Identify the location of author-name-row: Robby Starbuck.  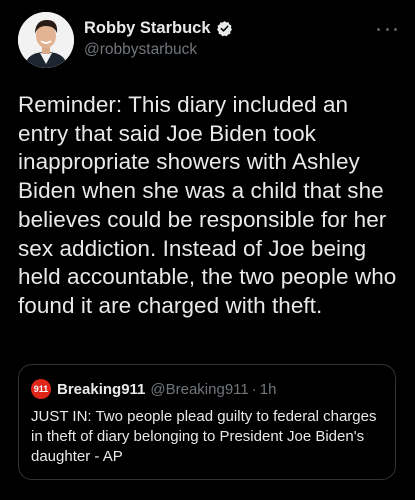
(158, 28).